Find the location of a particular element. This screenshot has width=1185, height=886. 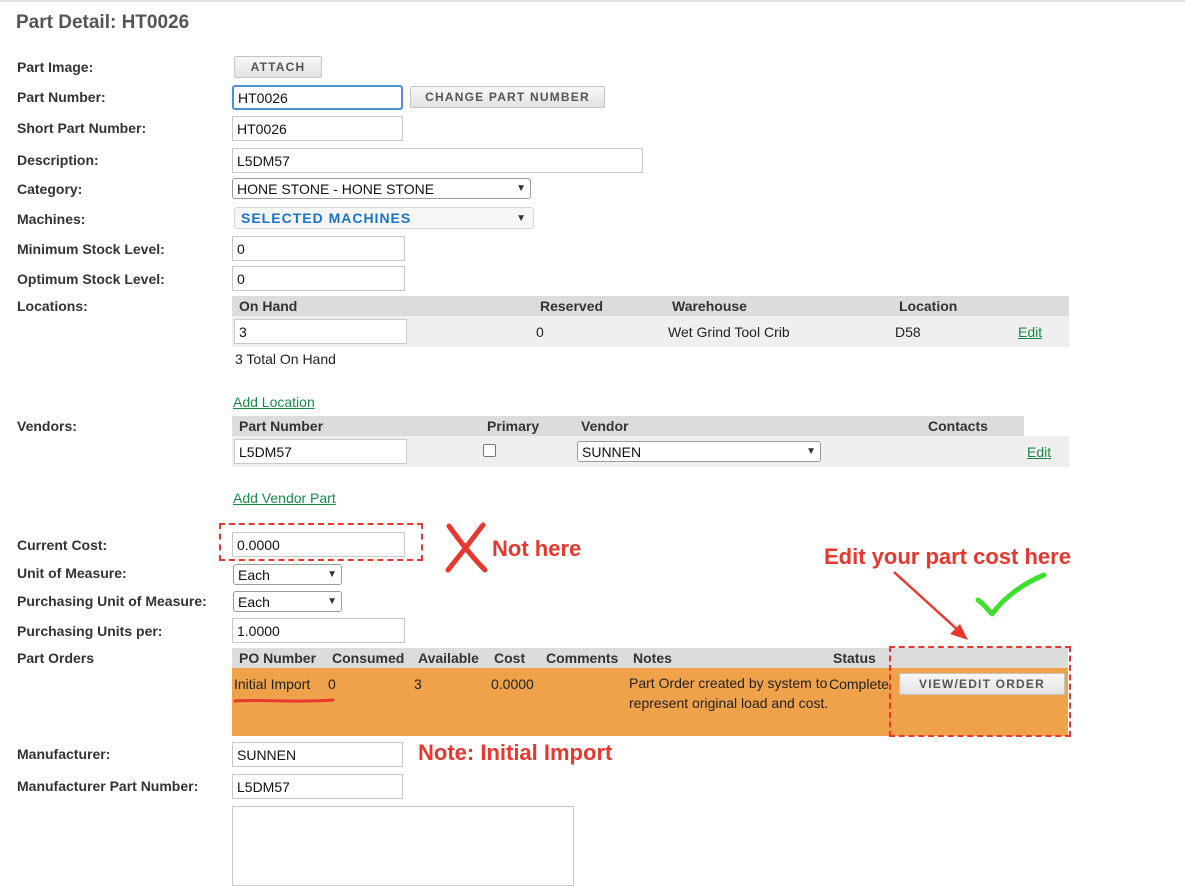

purchasing-uom-select: Each ▼ is located at coordinates (287, 601).